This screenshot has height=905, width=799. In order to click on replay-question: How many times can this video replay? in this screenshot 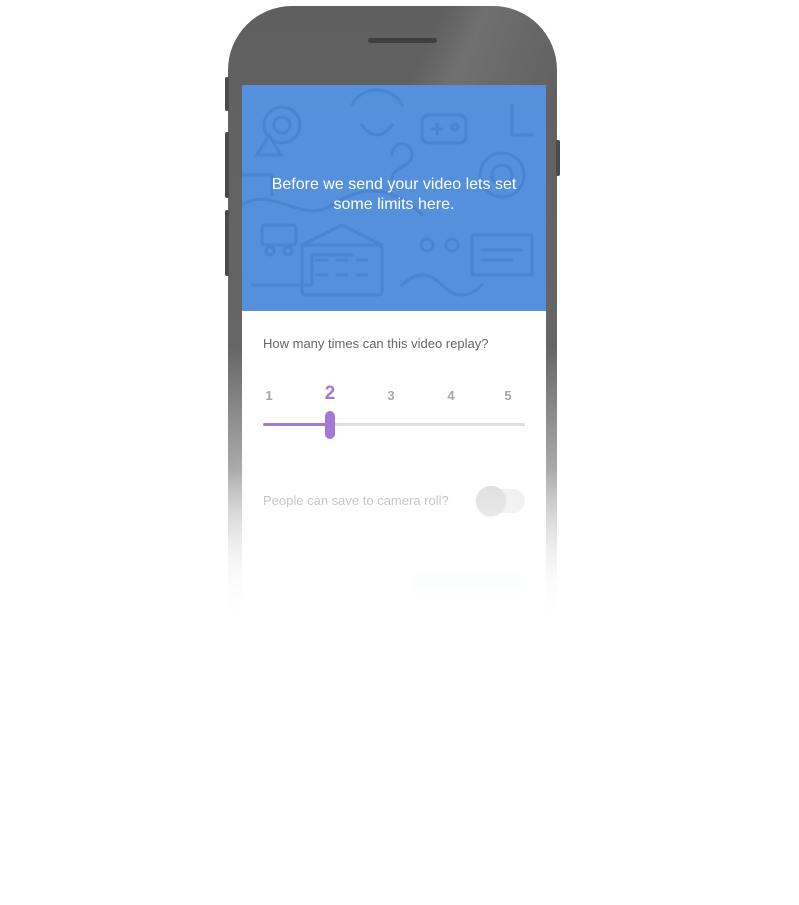, I will do `click(376, 343)`.